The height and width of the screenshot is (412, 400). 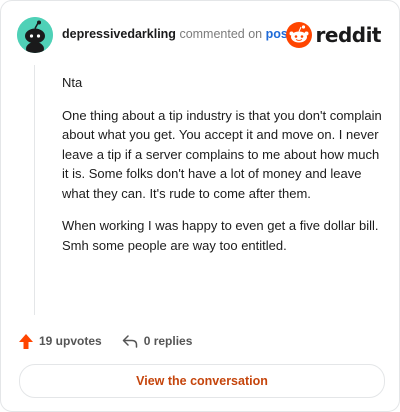 What do you see at coordinates (298, 35) in the screenshot?
I see `reddit-snoo-icon` at bounding box center [298, 35].